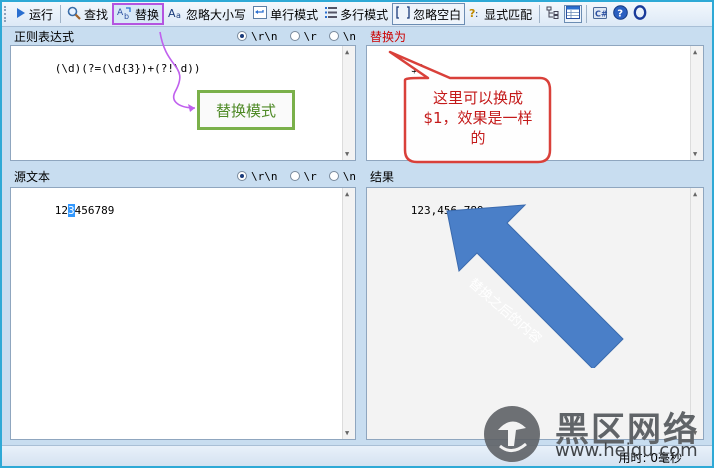  What do you see at coordinates (294, 14) in the screenshot?
I see `single-line-label: 单行模式` at bounding box center [294, 14].